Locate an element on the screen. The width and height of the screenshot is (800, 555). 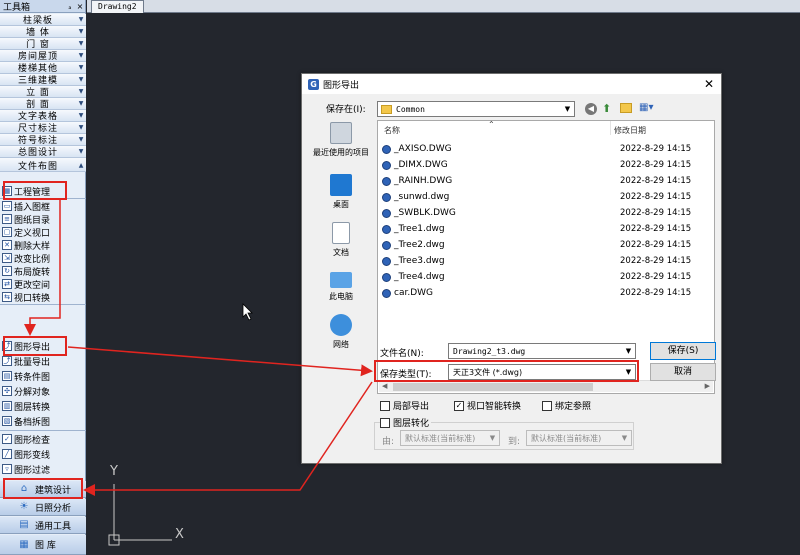
cmd-graphic-to-line: ╱ 图形变线 is located at coordinates (43, 454).